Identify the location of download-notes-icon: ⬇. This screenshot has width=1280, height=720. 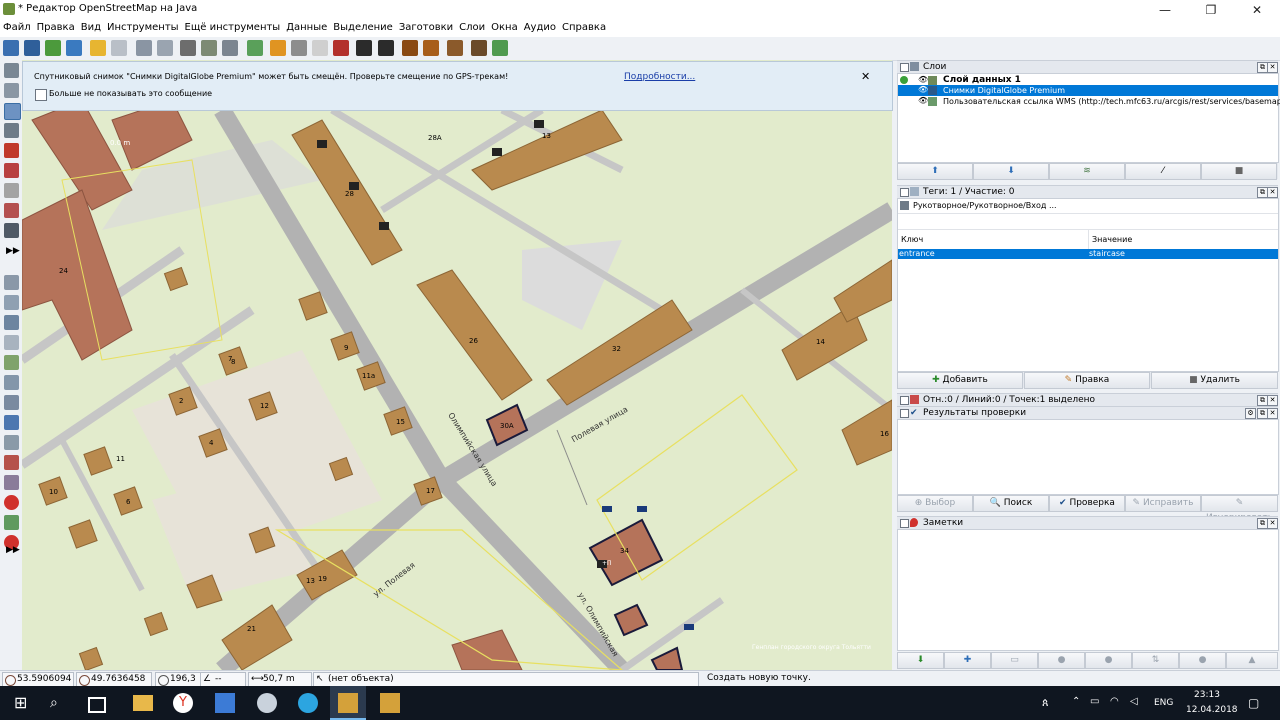
(920, 660).